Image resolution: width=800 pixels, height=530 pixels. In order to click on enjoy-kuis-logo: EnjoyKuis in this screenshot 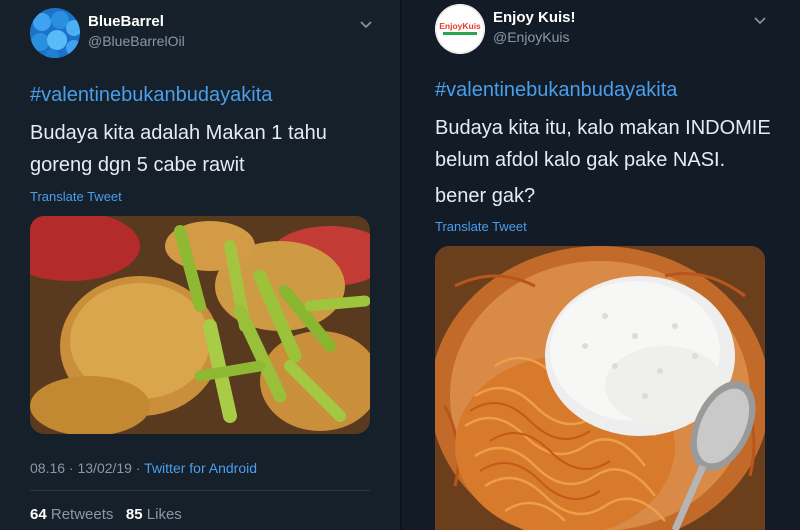, I will do `click(460, 29)`.